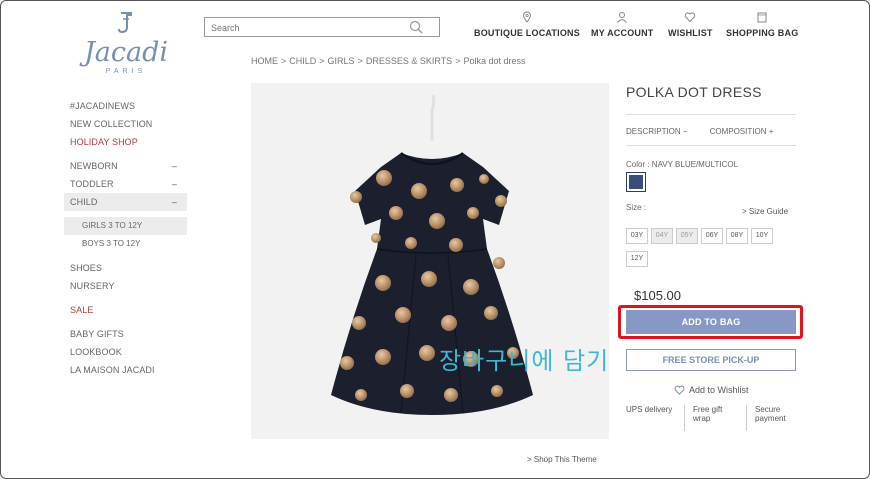 The width and height of the screenshot is (870, 479). I want to click on color-swatch-navy, so click(636, 182).